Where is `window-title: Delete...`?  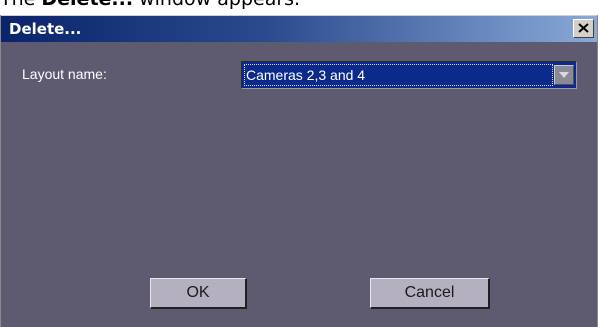 window-title: Delete... is located at coordinates (45, 29).